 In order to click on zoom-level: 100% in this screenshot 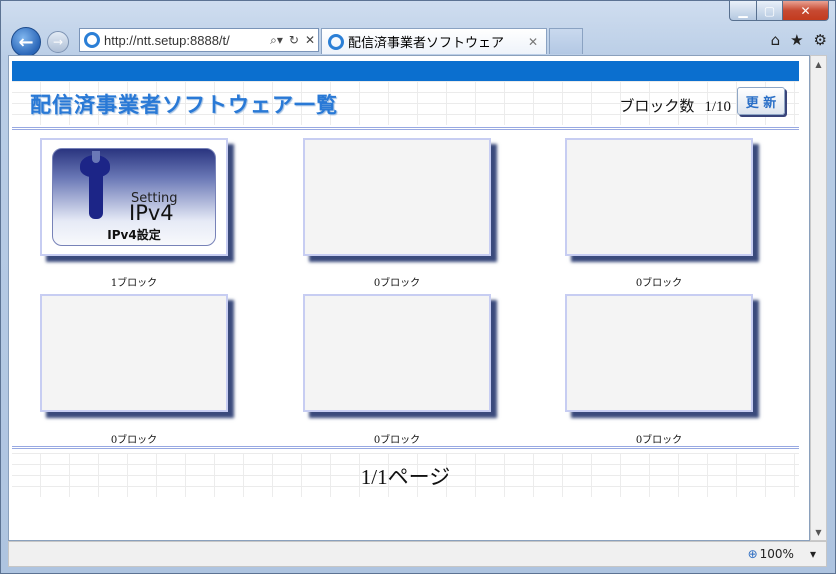, I will do `click(776, 554)`.